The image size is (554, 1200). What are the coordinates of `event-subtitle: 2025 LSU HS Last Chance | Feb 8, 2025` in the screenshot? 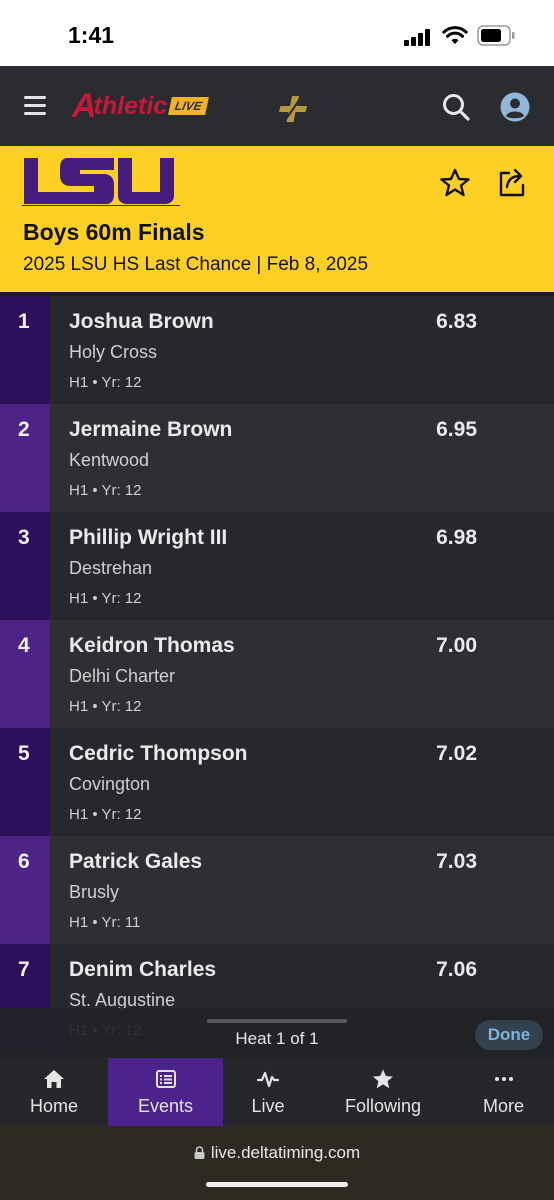 It's located at (196, 264).